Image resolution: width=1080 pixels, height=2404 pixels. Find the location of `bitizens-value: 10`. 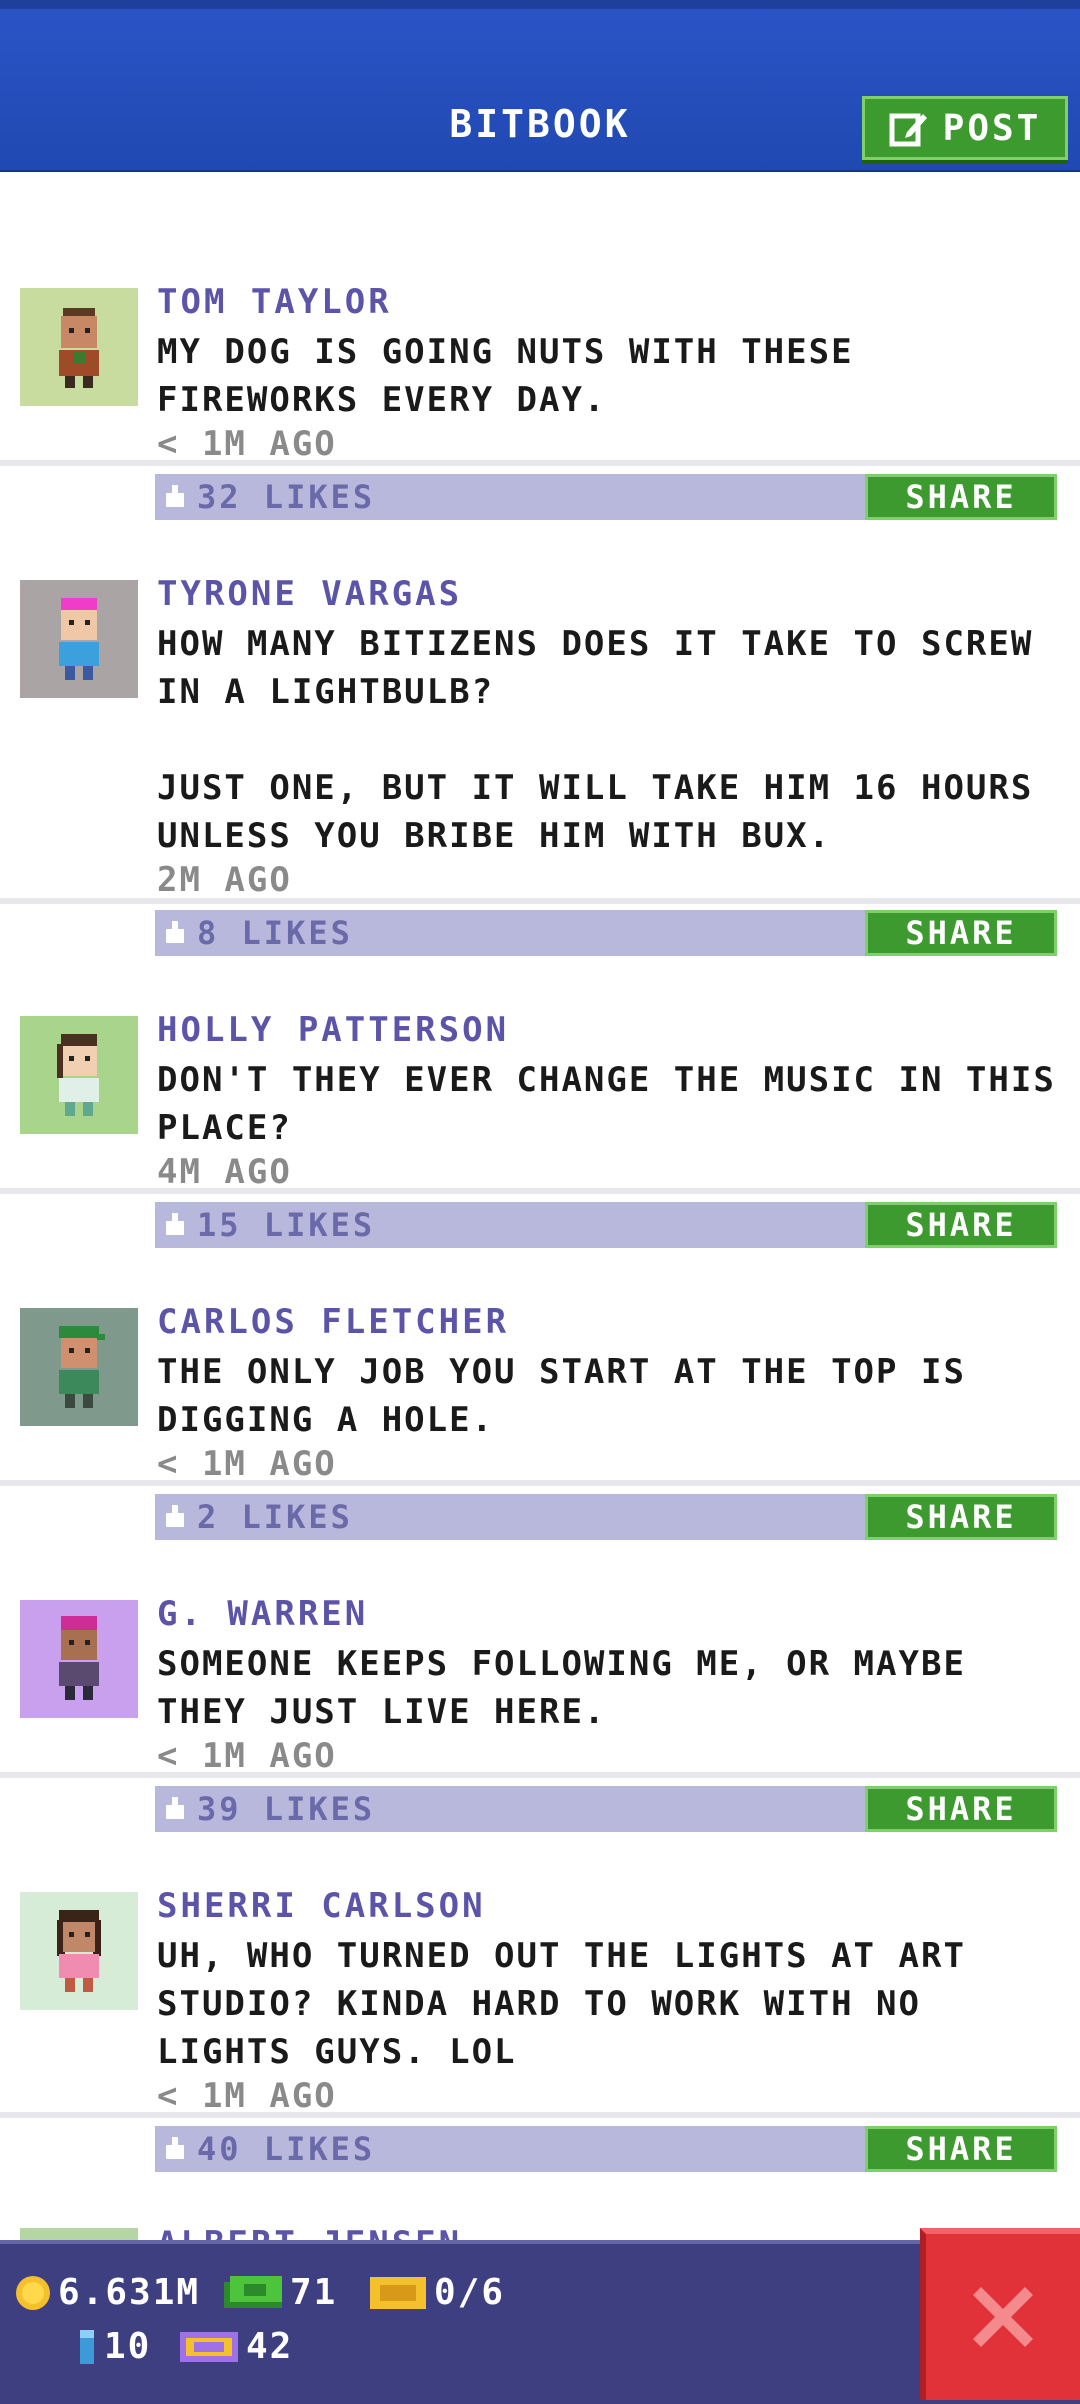

bitizens-value: 10 is located at coordinates (128, 2346).